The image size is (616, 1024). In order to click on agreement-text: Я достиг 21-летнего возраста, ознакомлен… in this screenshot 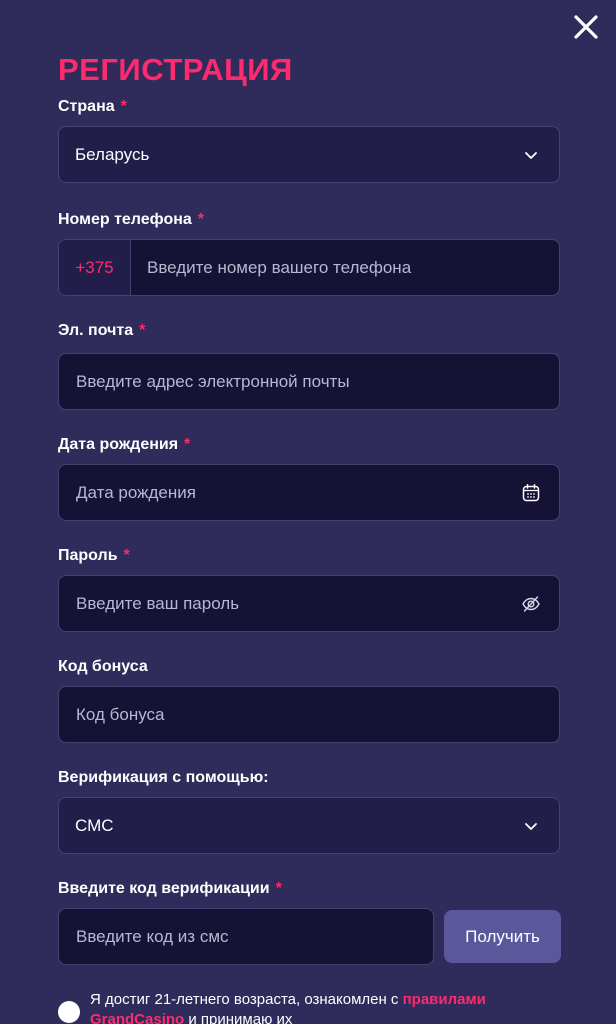, I will do `click(315, 1007)`.